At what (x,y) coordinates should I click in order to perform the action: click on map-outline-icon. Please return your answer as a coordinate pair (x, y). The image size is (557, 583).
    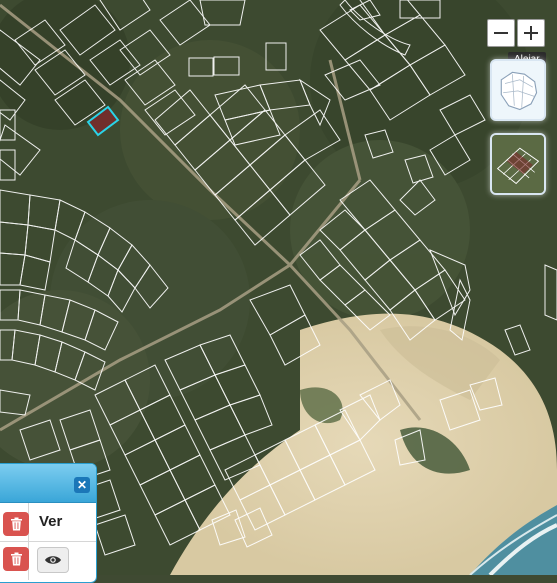
    Looking at the image, I should click on (518, 90).